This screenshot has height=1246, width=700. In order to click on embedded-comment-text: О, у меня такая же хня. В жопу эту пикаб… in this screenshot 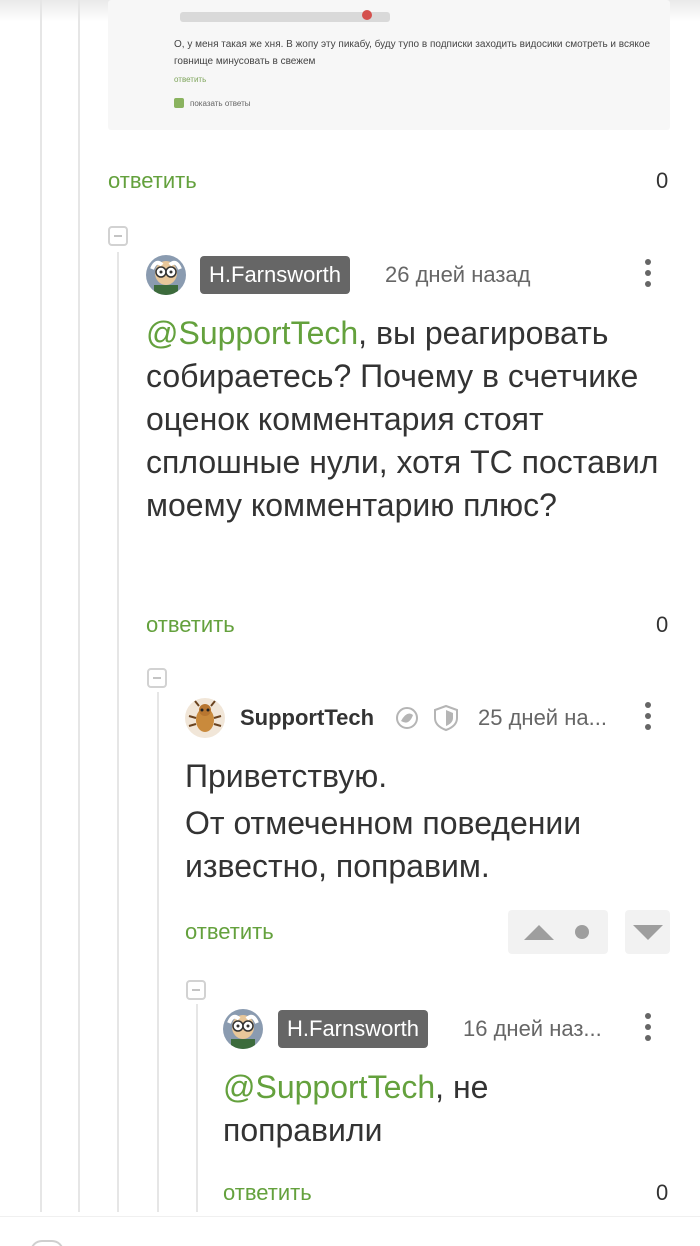, I will do `click(412, 53)`.